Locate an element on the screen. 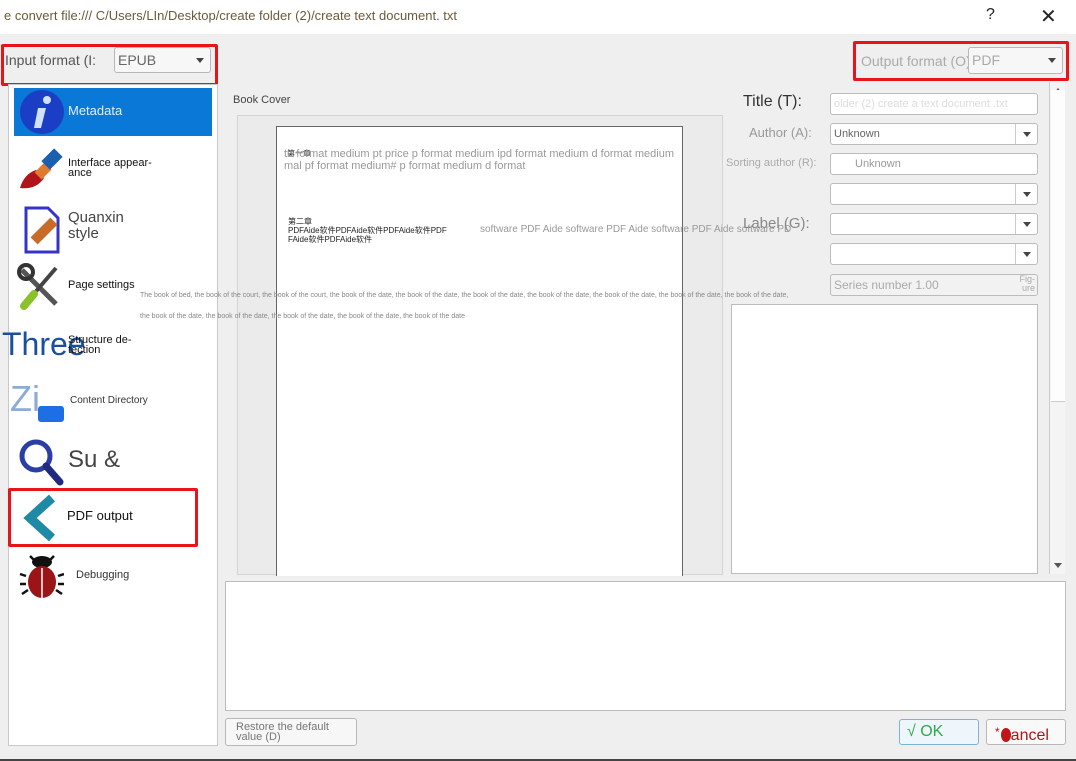 The height and width of the screenshot is (761, 1076). restore-defaults-button: Restore the default value (D) is located at coordinates (291, 732).